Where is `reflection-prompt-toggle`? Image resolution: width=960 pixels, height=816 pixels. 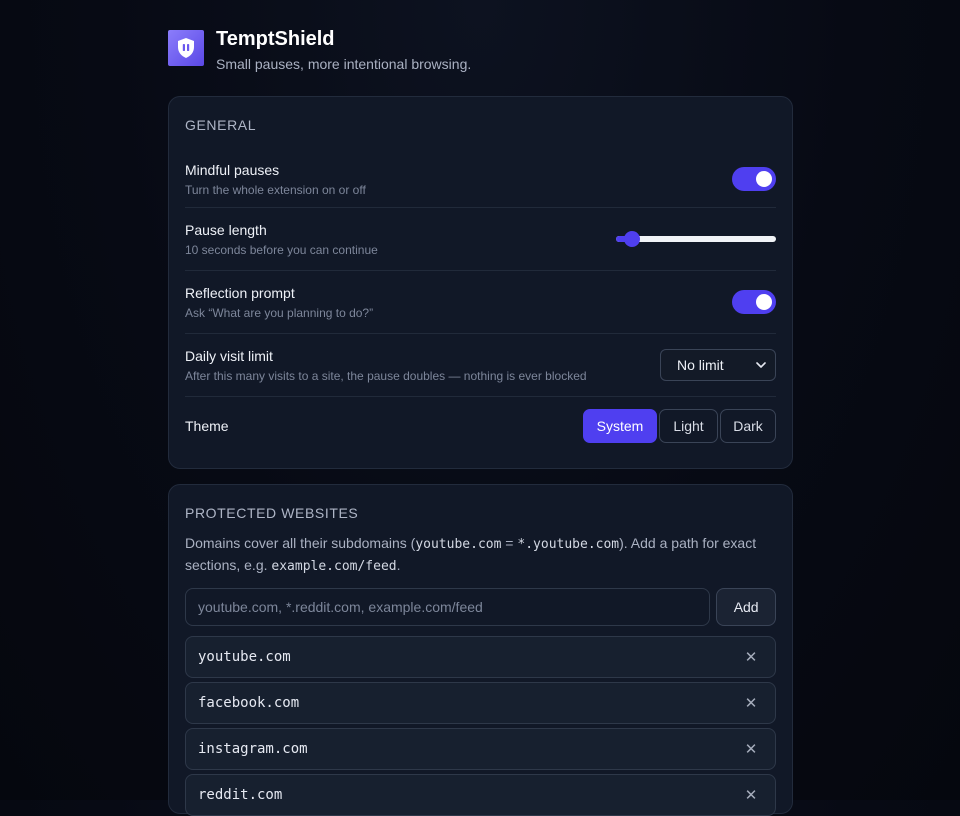
reflection-prompt-toggle is located at coordinates (754, 302).